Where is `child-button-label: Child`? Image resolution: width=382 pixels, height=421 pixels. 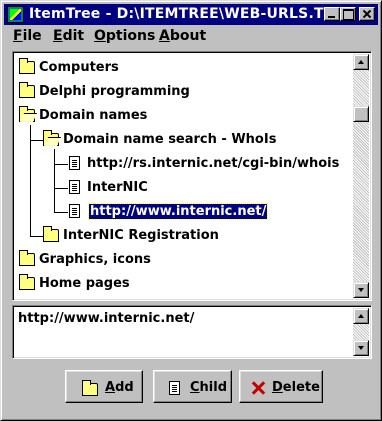
child-button-label: Child is located at coordinates (209, 387).